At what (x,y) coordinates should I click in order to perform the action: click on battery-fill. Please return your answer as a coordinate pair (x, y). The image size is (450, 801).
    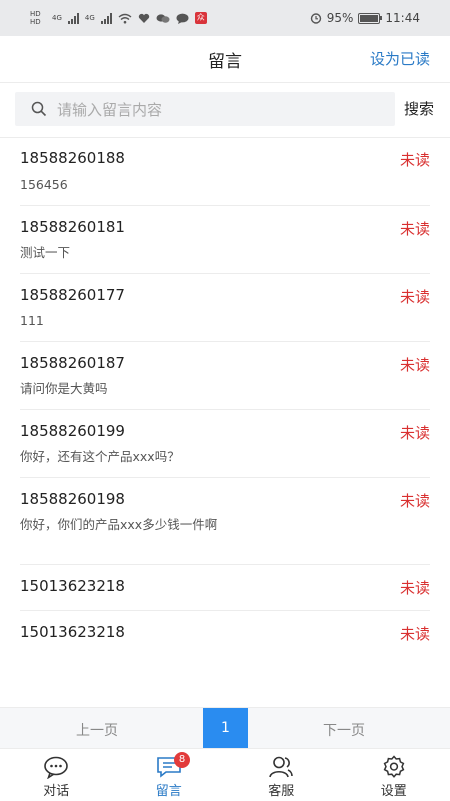
    Looking at the image, I should click on (368, 18).